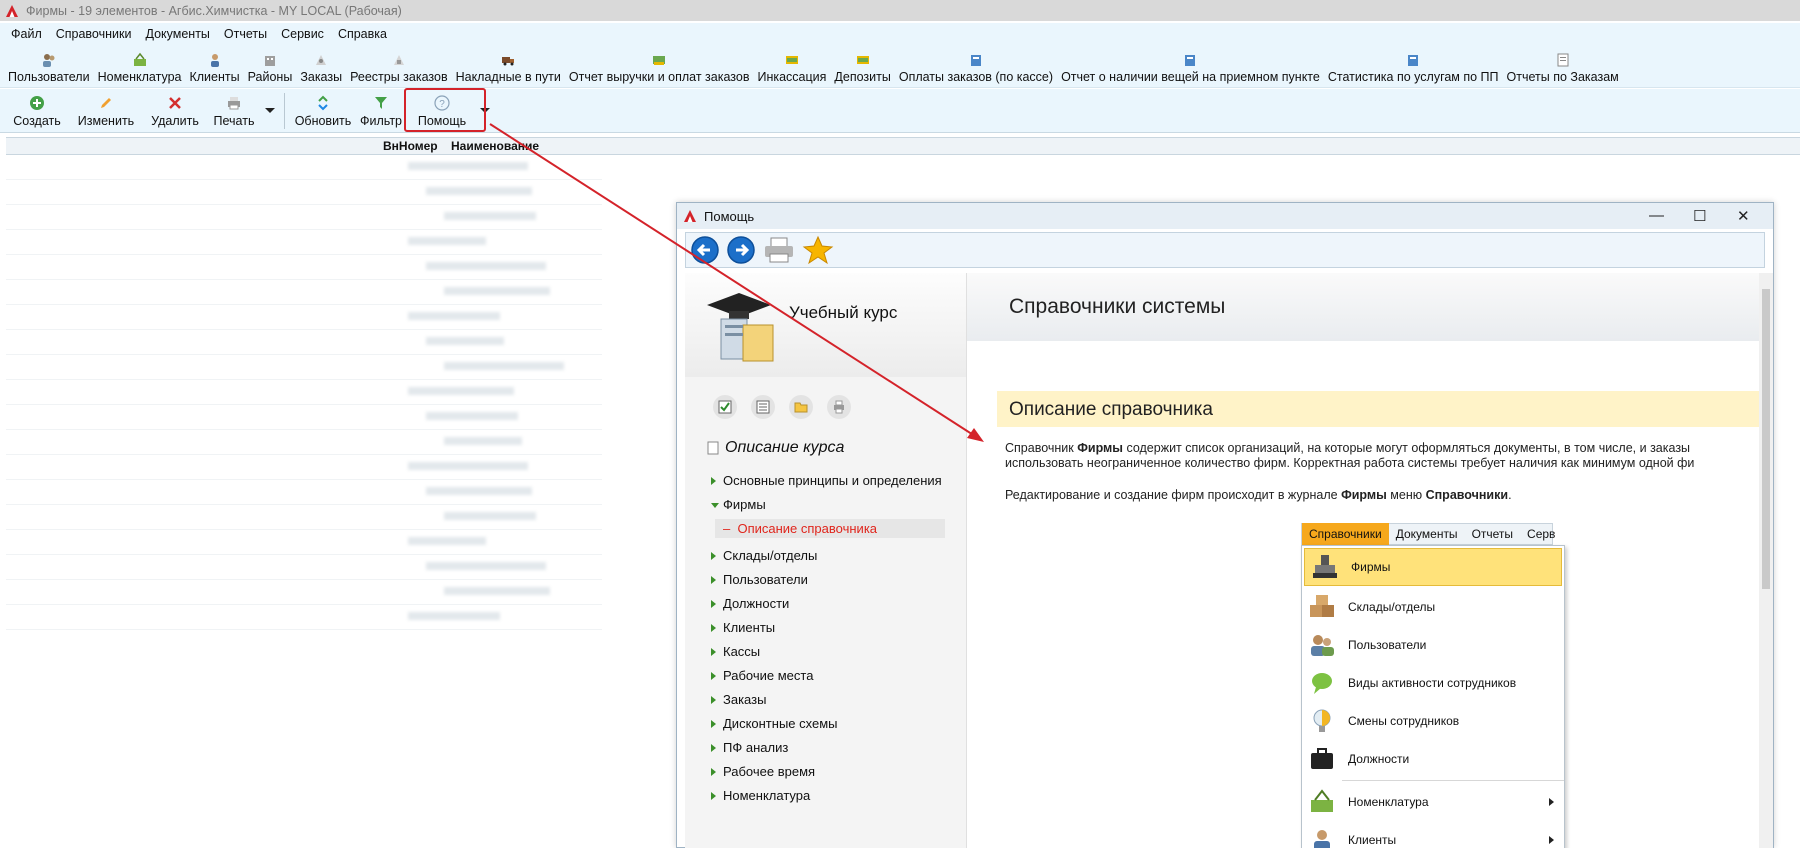  What do you see at coordinates (214, 68) in the screenshot?
I see `ref-clients-button: Клиенты` at bounding box center [214, 68].